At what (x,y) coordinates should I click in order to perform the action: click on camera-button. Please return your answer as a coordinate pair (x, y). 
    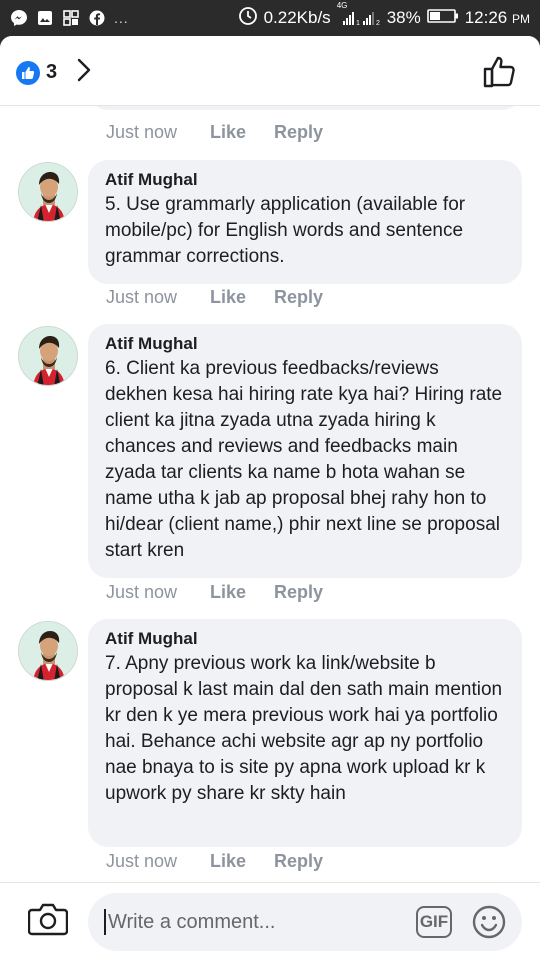
    Looking at the image, I should click on (48, 919).